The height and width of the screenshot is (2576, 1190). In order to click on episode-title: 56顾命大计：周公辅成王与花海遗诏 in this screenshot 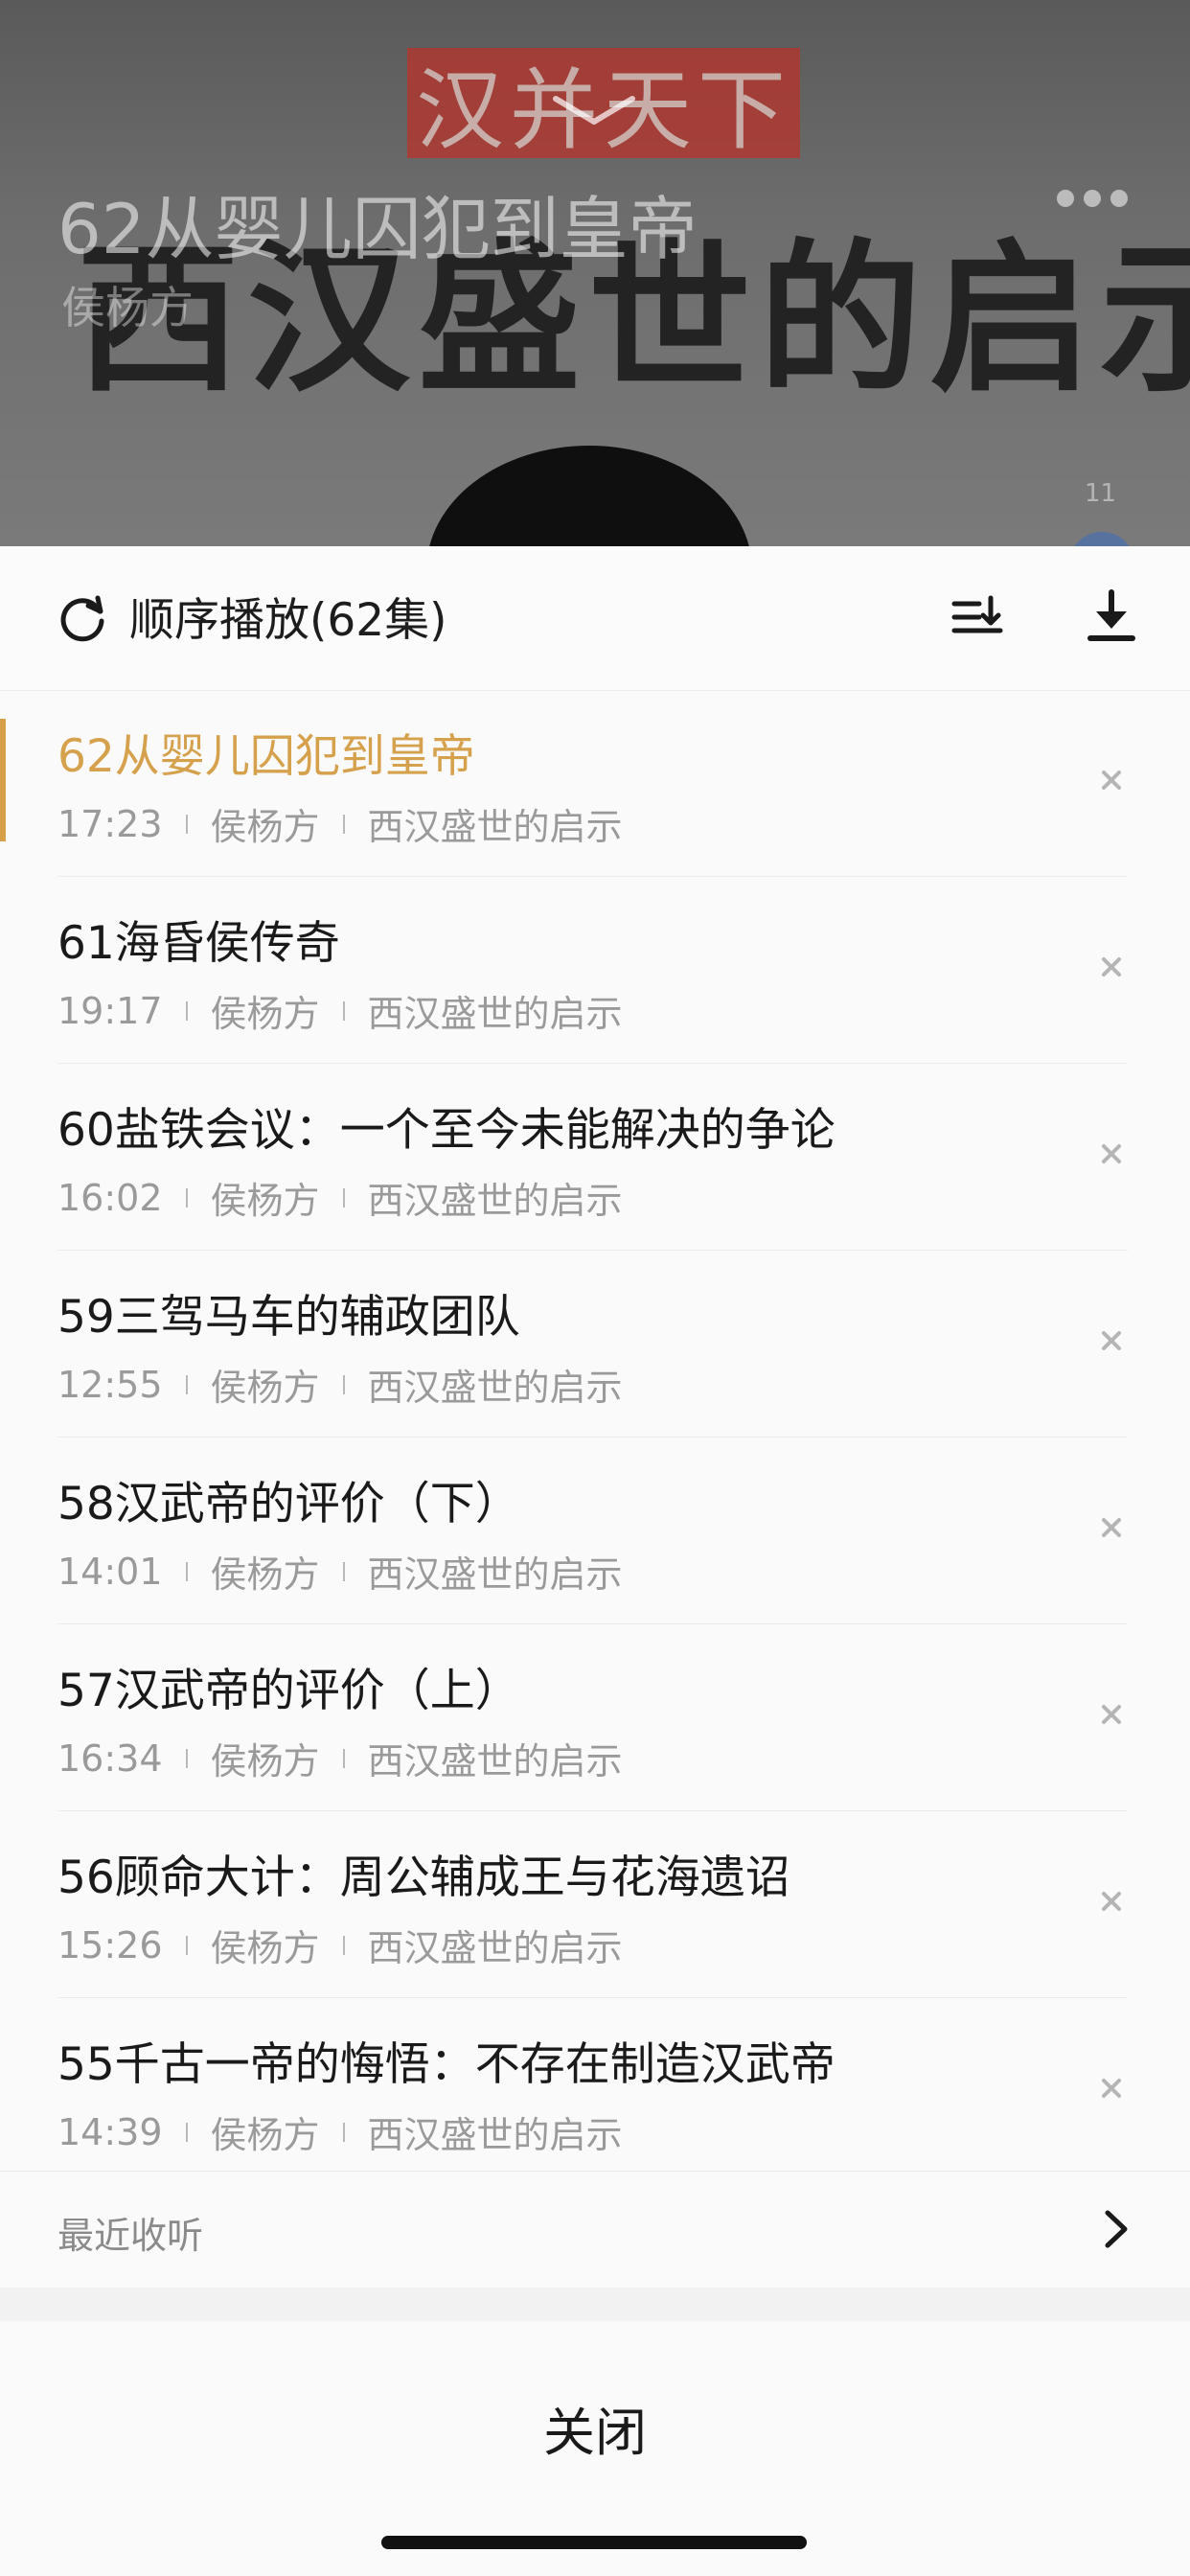, I will do `click(424, 1878)`.